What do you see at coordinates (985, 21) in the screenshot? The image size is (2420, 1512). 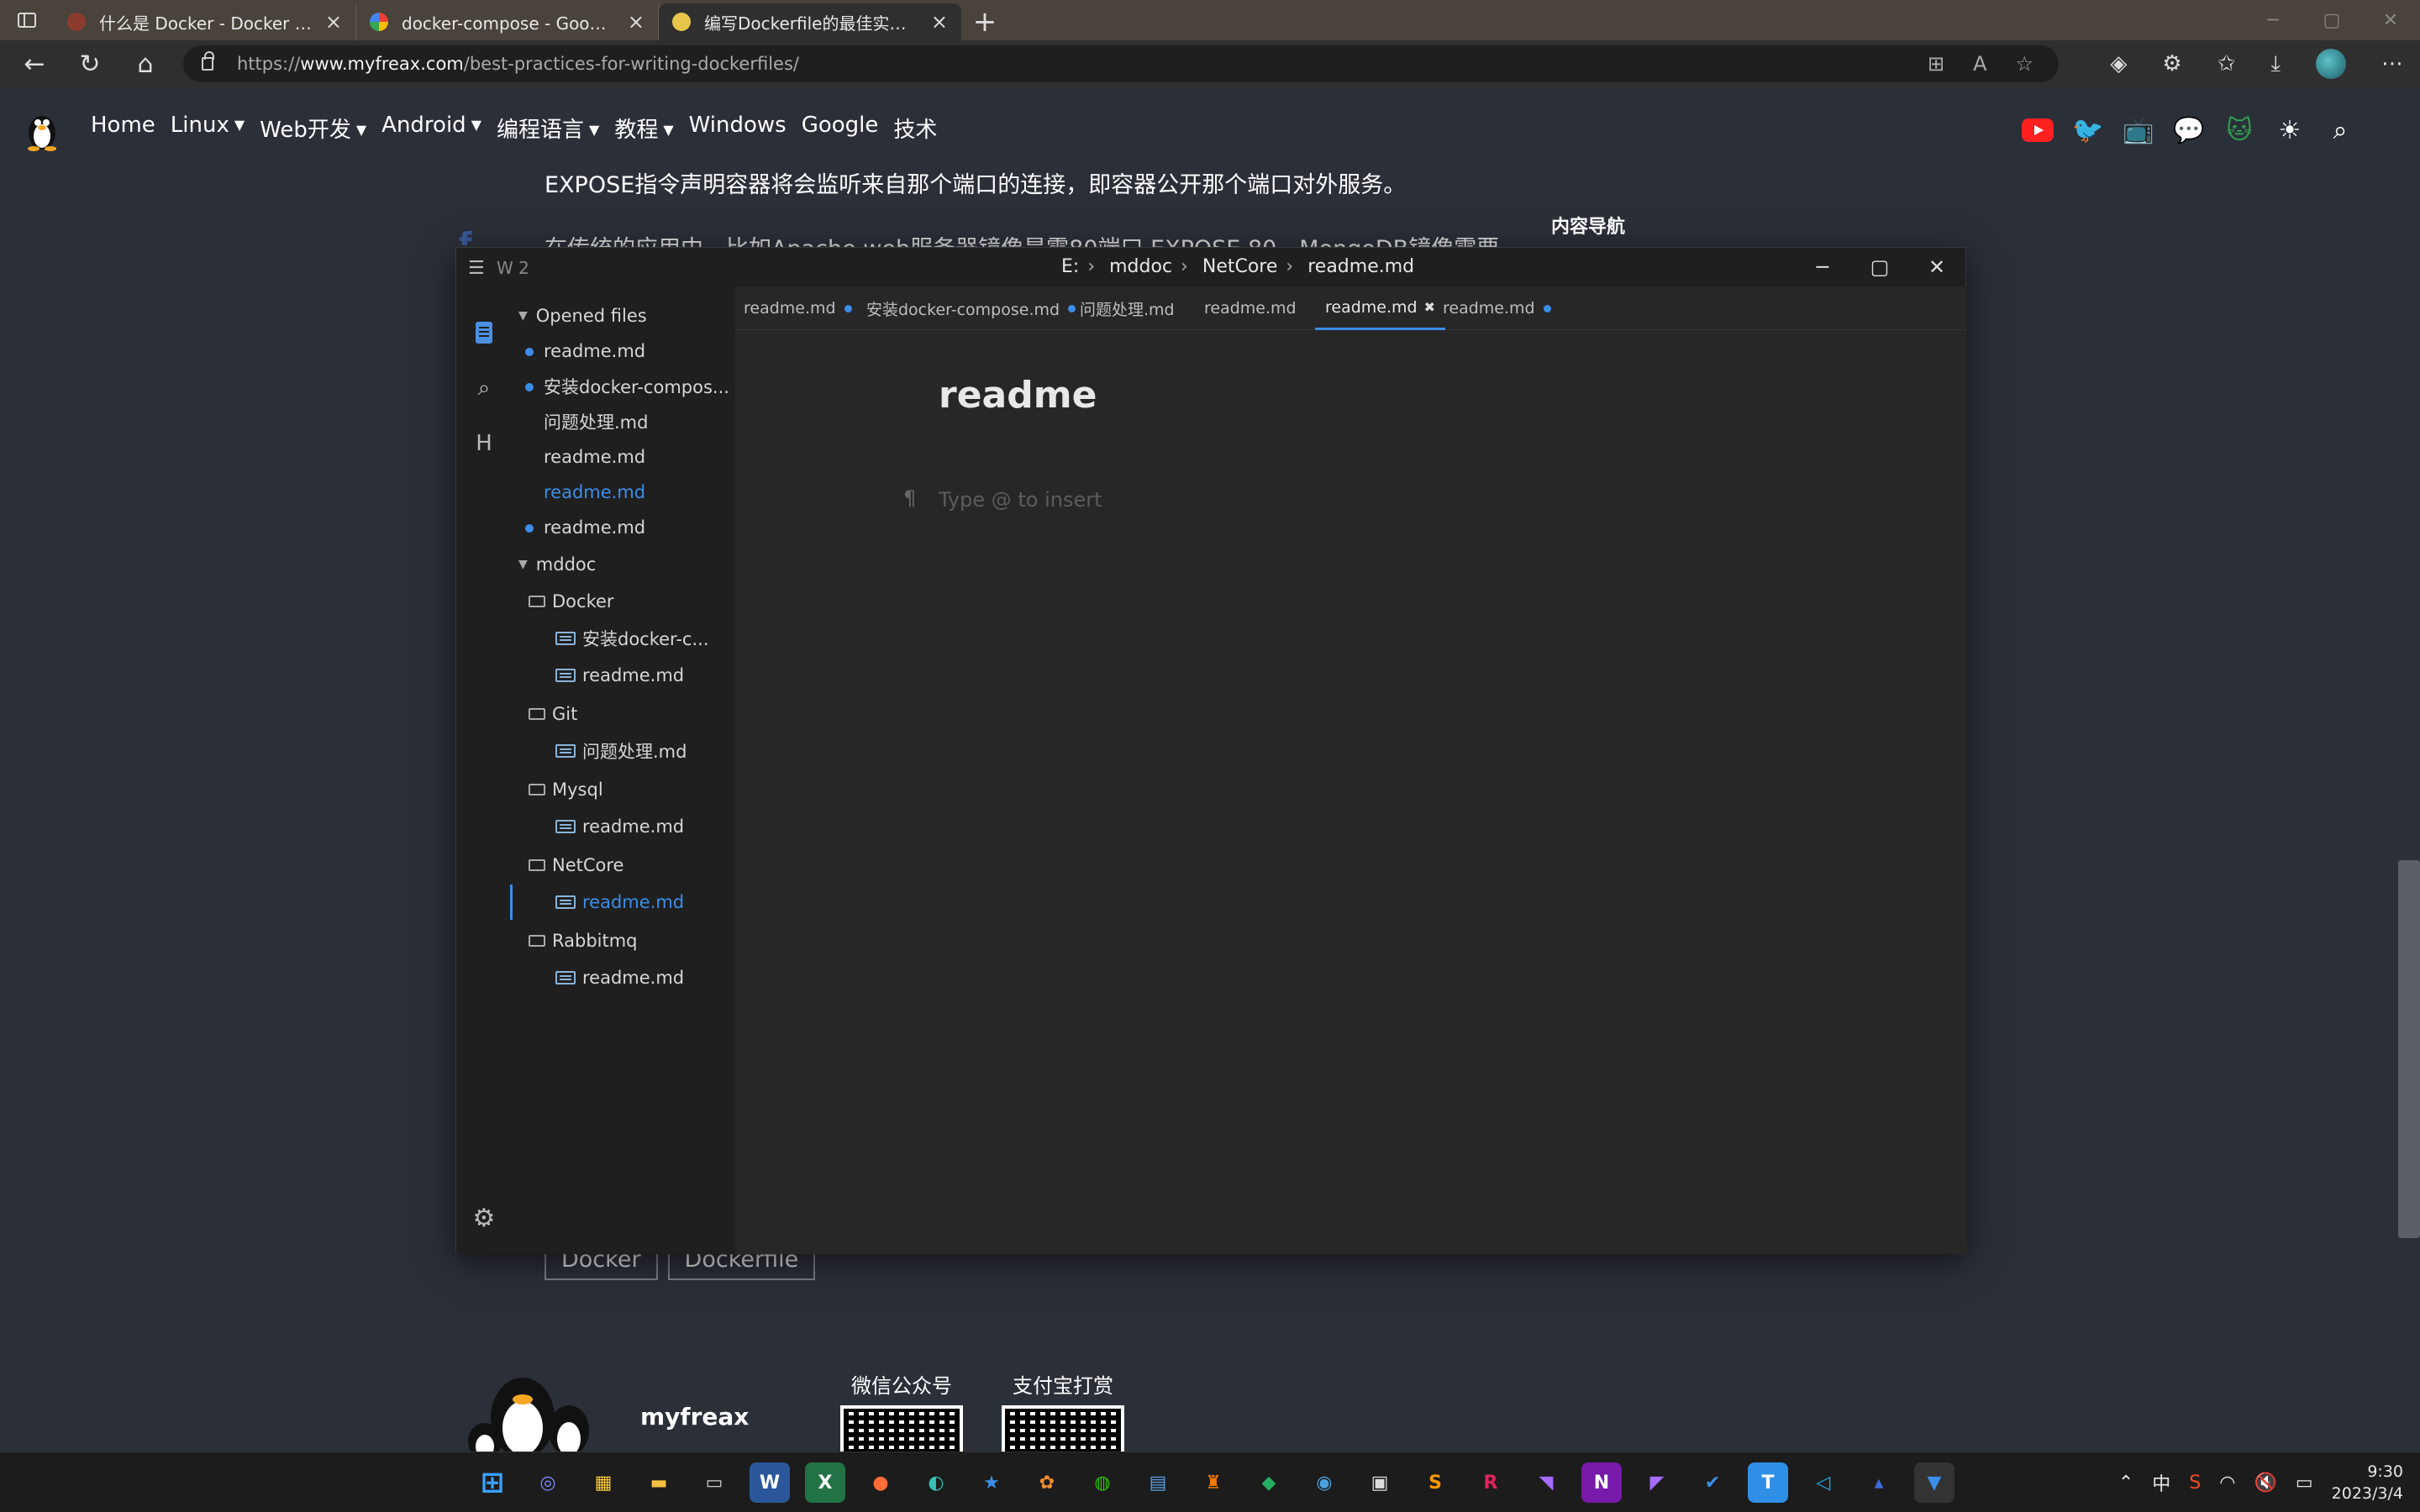 I see `new-tab-button: +` at bounding box center [985, 21].